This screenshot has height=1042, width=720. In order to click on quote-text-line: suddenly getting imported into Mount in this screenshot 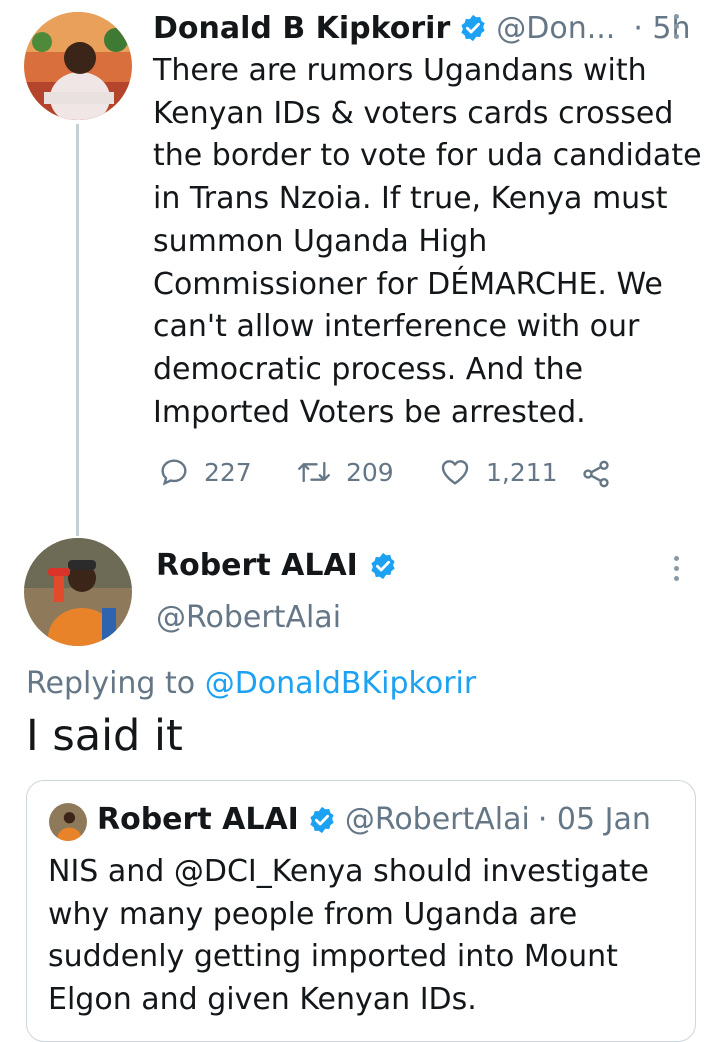, I will do `click(333, 957)`.